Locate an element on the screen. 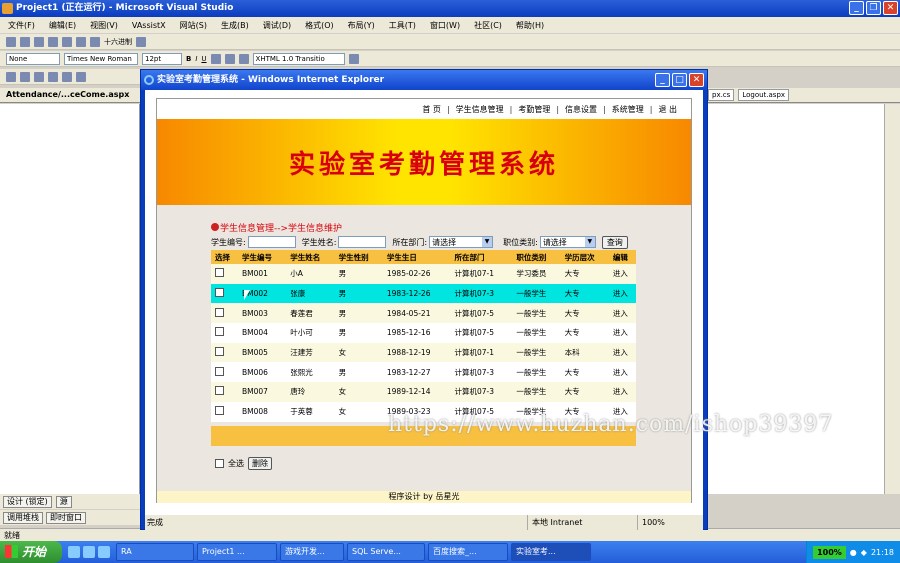  step-out-icon is located at coordinates (95, 41).